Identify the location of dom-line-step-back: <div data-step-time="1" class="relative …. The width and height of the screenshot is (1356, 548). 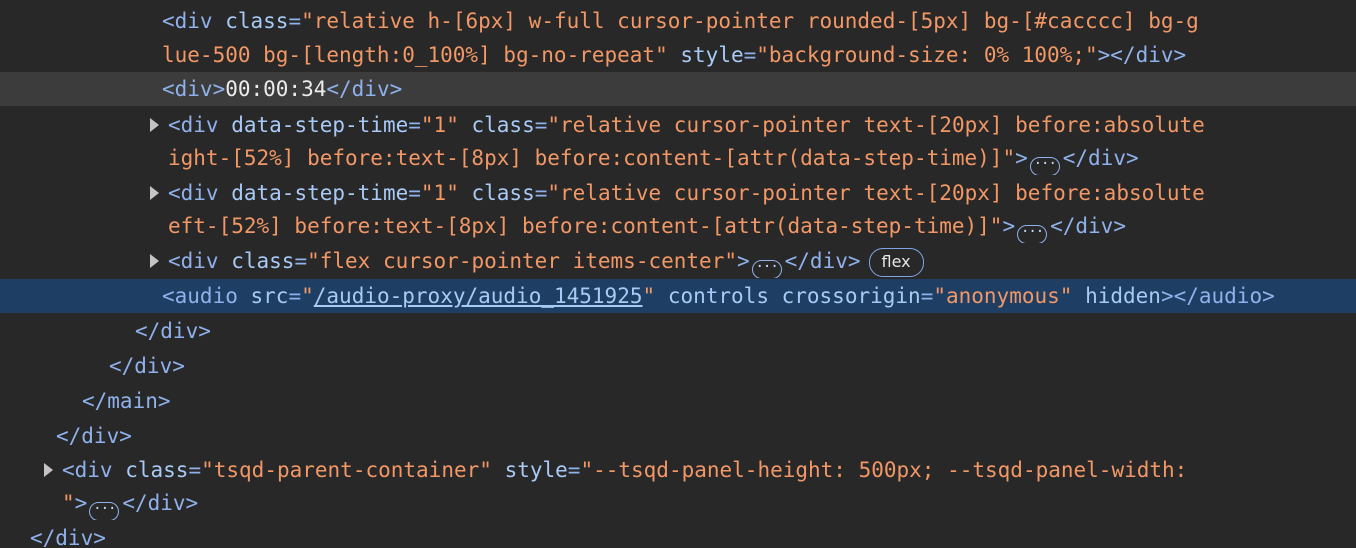
(678, 125).